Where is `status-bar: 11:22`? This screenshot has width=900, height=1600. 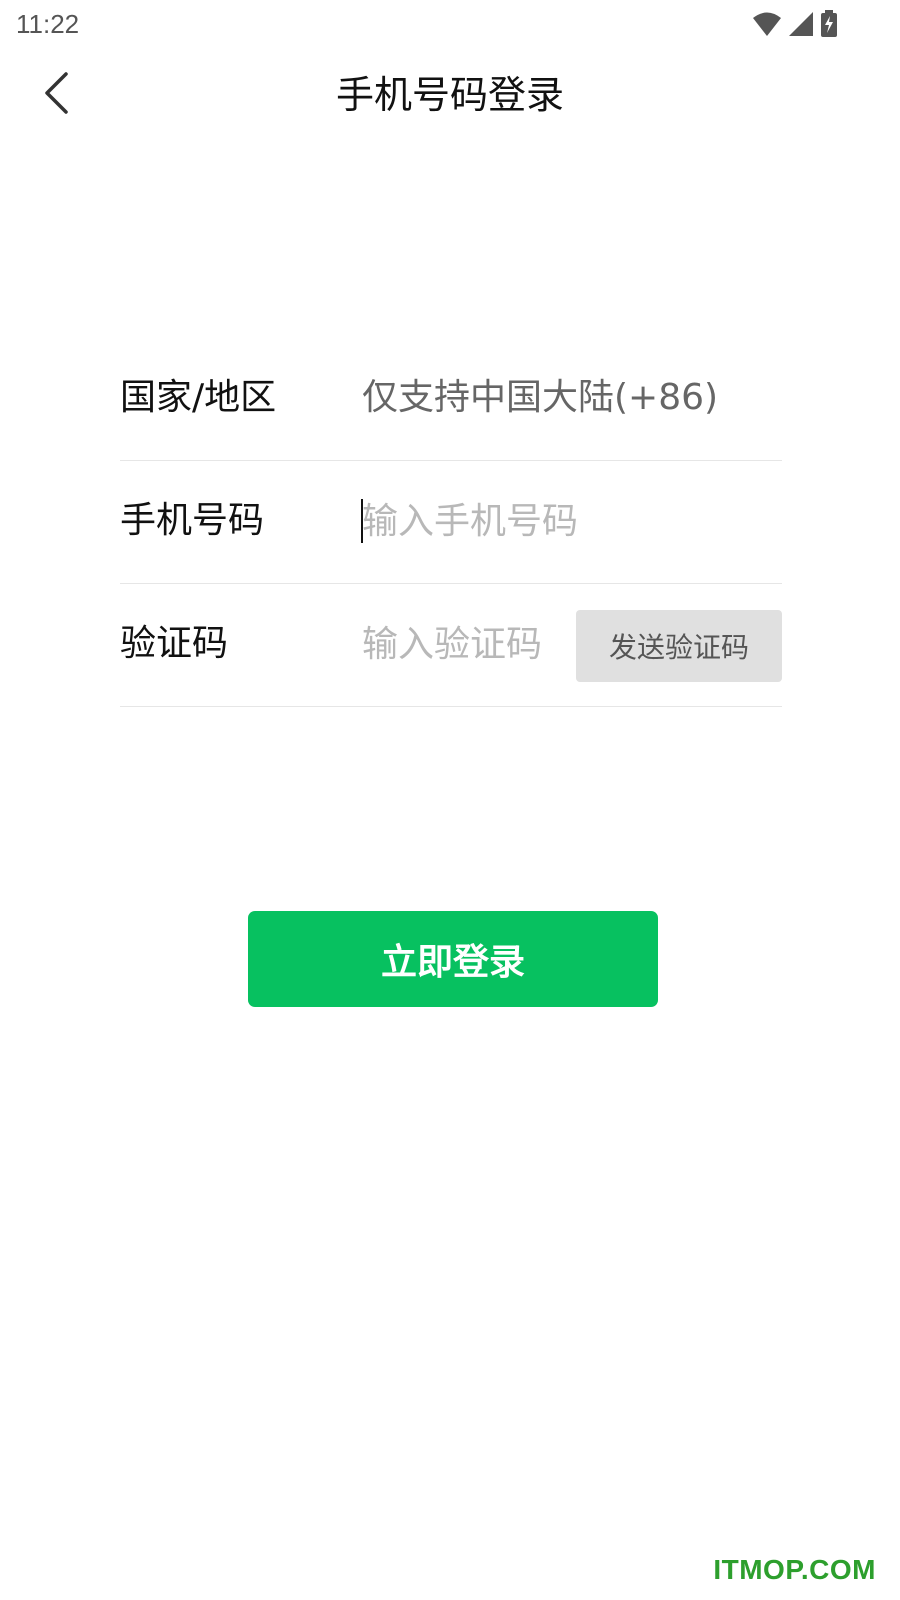 status-bar: 11:22 is located at coordinates (450, 25).